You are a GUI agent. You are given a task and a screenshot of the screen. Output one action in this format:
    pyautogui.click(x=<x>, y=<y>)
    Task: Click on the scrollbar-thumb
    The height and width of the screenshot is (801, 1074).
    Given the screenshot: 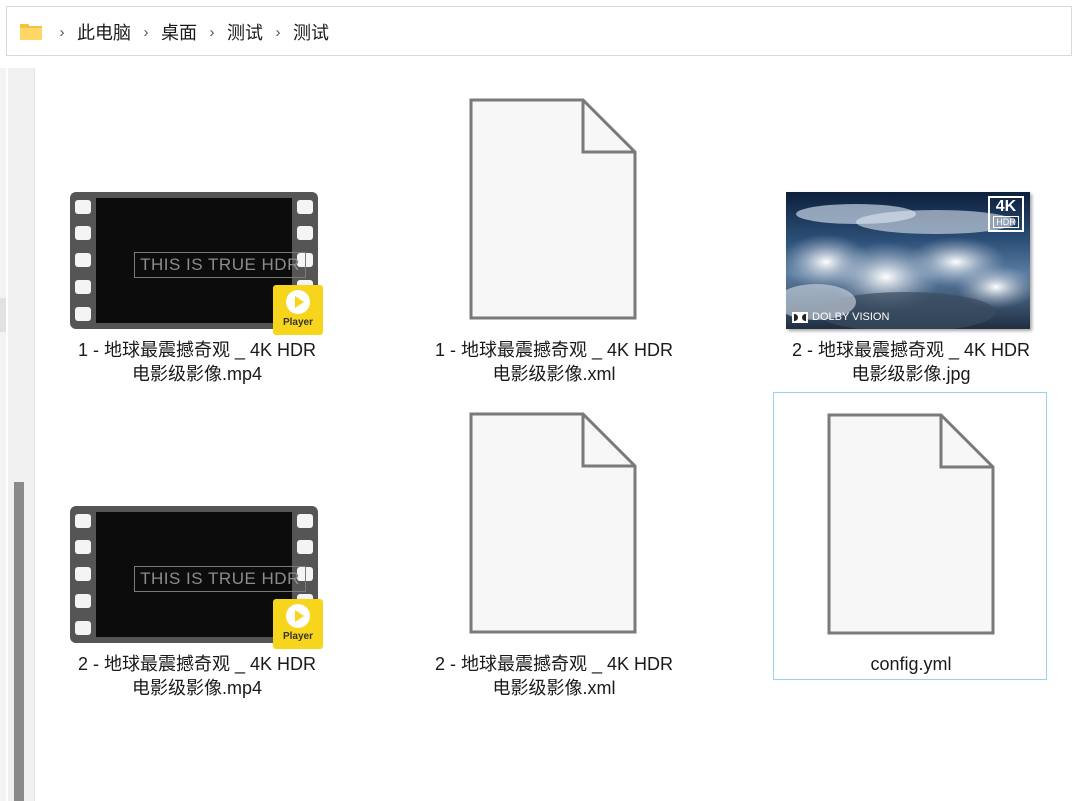 What is the action you would take?
    pyautogui.click(x=19, y=641)
    